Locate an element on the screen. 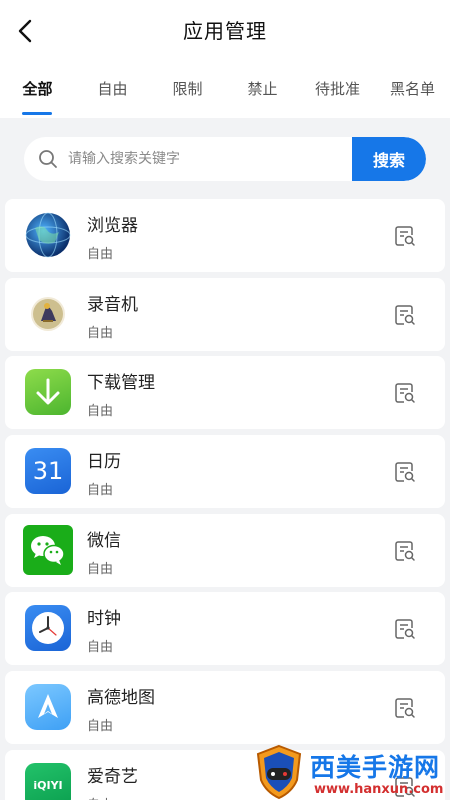 The image size is (450, 800). amap-icon is located at coordinates (48, 707).